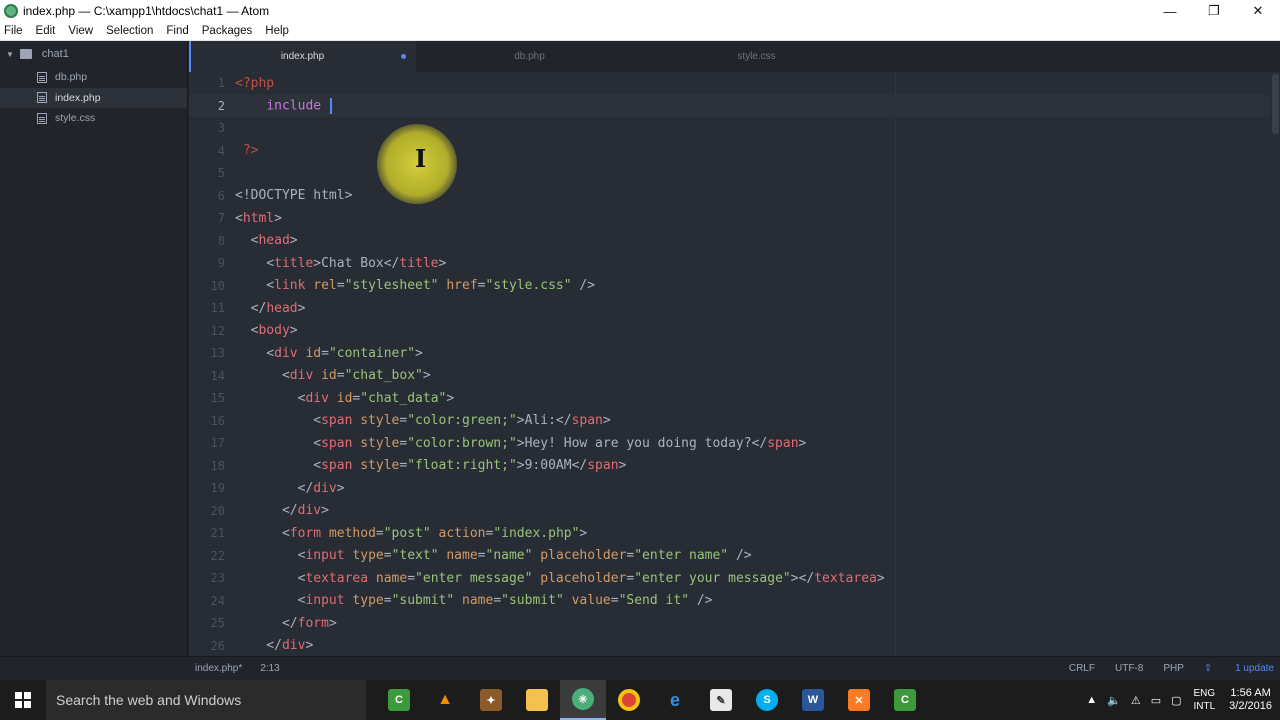  I want to click on line-number: 25, so click(217, 623).